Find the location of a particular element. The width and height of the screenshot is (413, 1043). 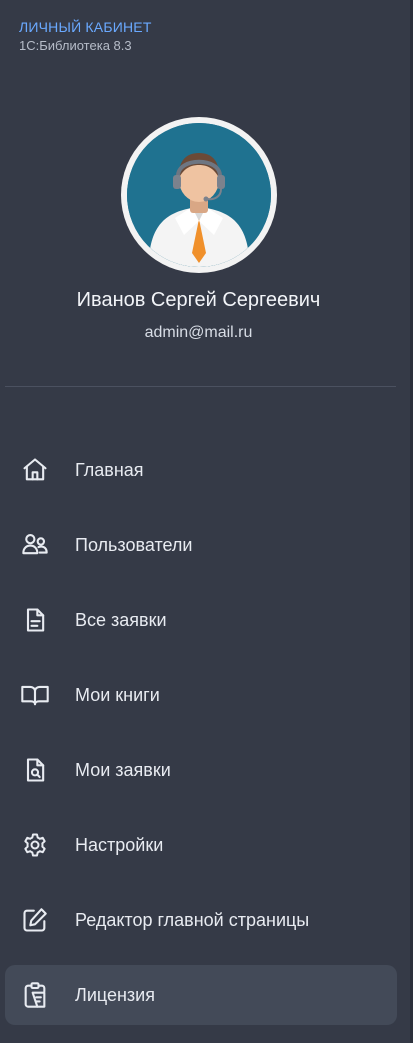

sidebar-item-label: Лицензия is located at coordinates (115, 995).